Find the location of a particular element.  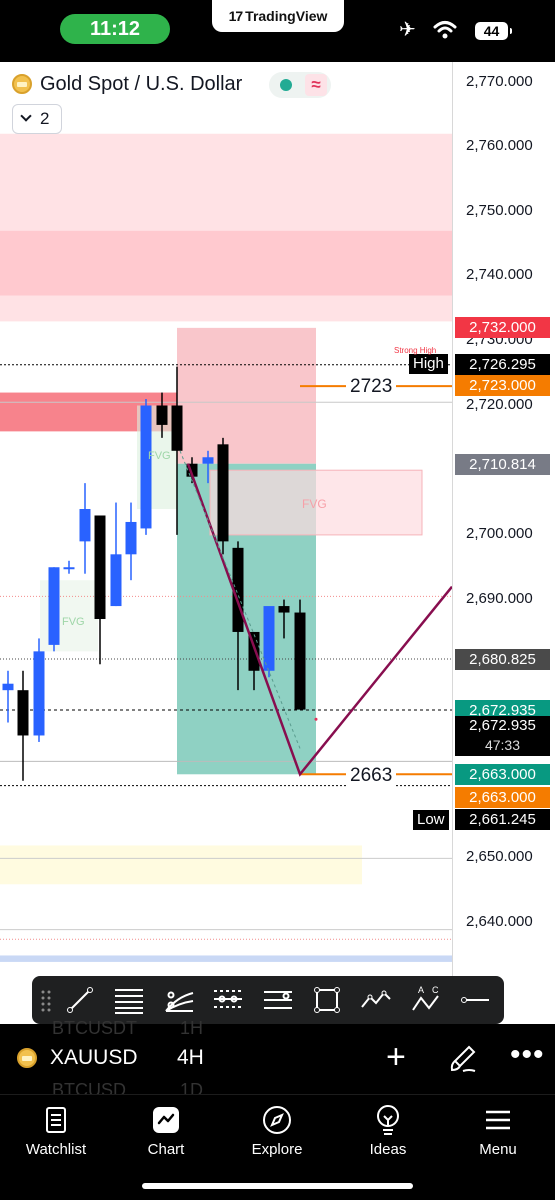

symbol-ticker-button: XAUUSD is located at coordinates (94, 1058).